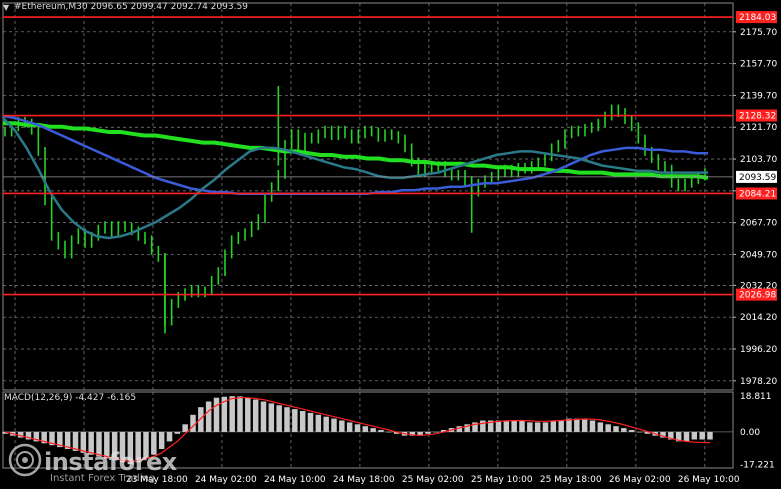  I want to click on level-label: 2026.98, so click(757, 296).